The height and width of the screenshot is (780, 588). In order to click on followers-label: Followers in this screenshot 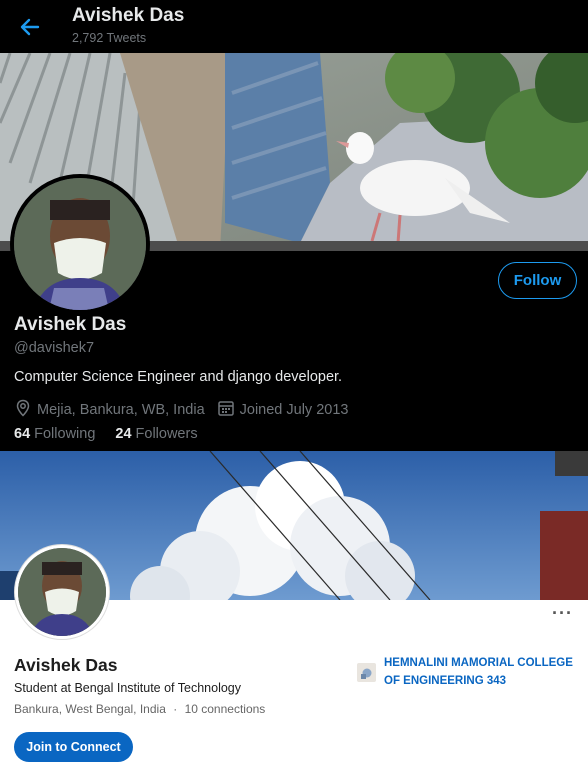, I will do `click(166, 434)`.